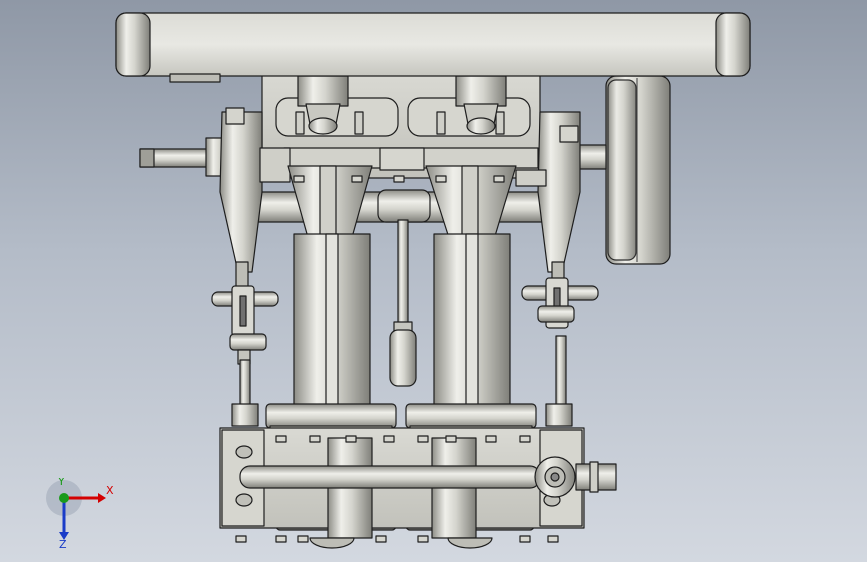  I want to click on x-axis-label: X, so click(110, 490).